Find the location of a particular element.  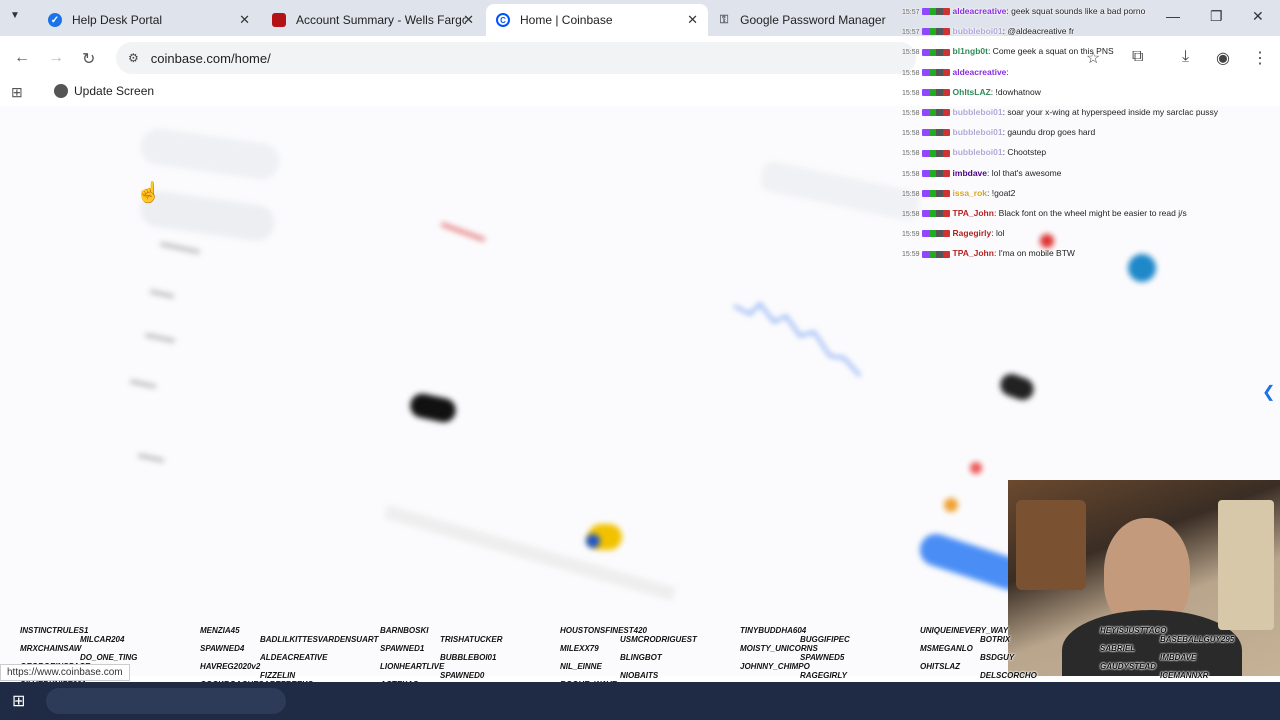

hand-cursor-icon: ☝ is located at coordinates (148, 193).